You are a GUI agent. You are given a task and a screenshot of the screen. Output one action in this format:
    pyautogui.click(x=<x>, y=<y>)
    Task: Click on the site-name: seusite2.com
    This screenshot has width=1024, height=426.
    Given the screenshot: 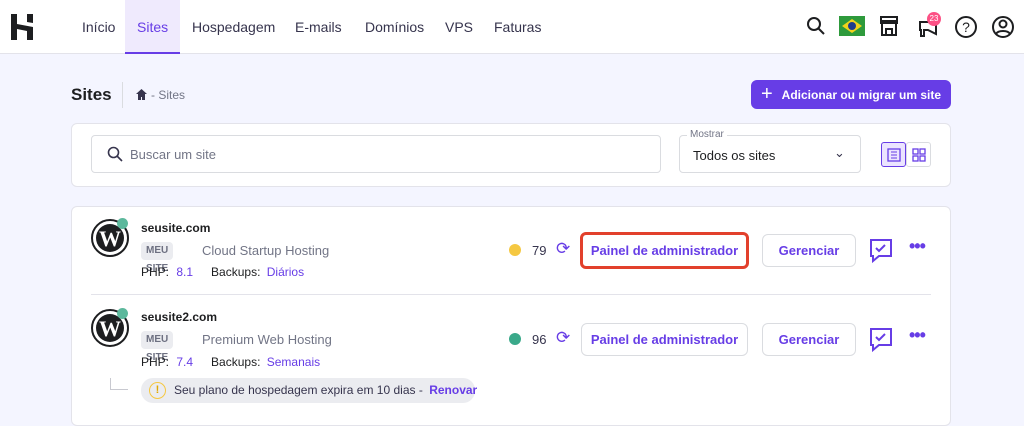 What is the action you would take?
    pyautogui.click(x=179, y=317)
    